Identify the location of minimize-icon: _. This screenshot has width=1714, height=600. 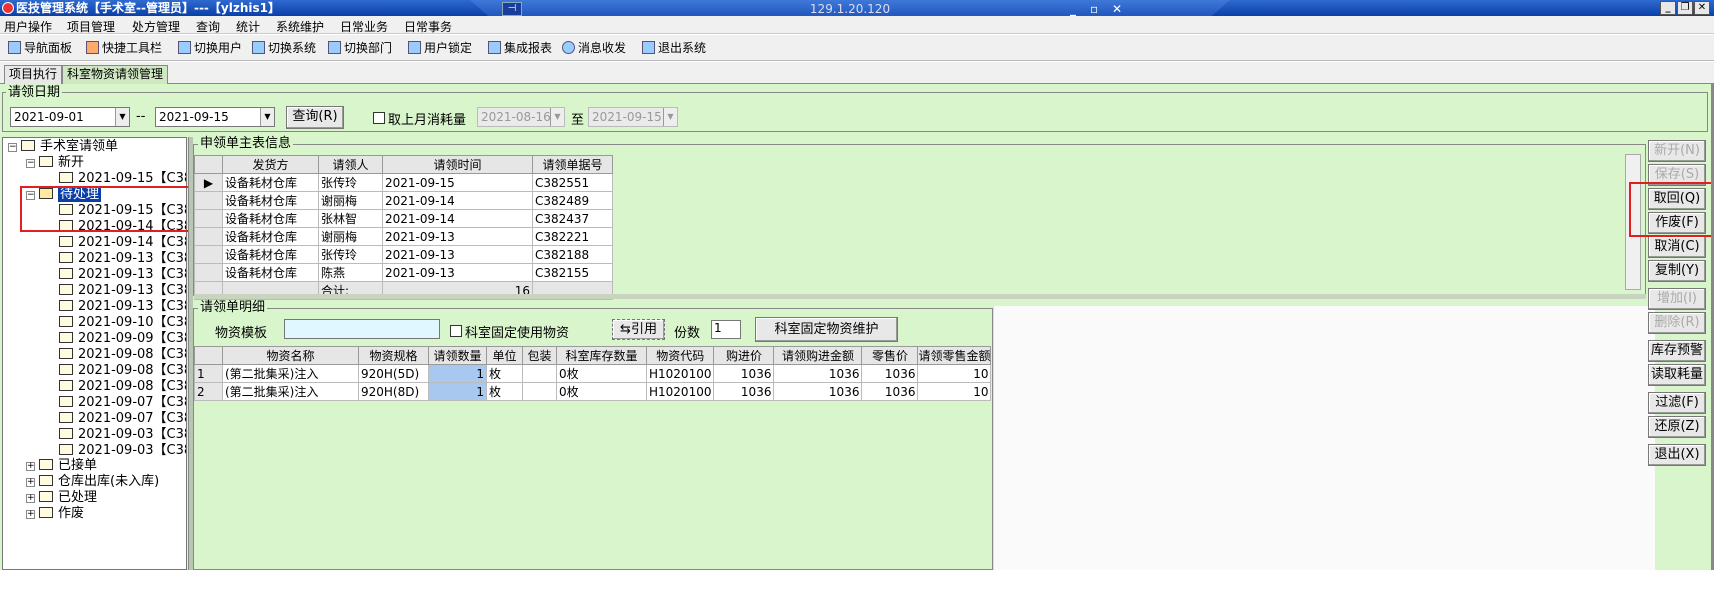
(1668, 8).